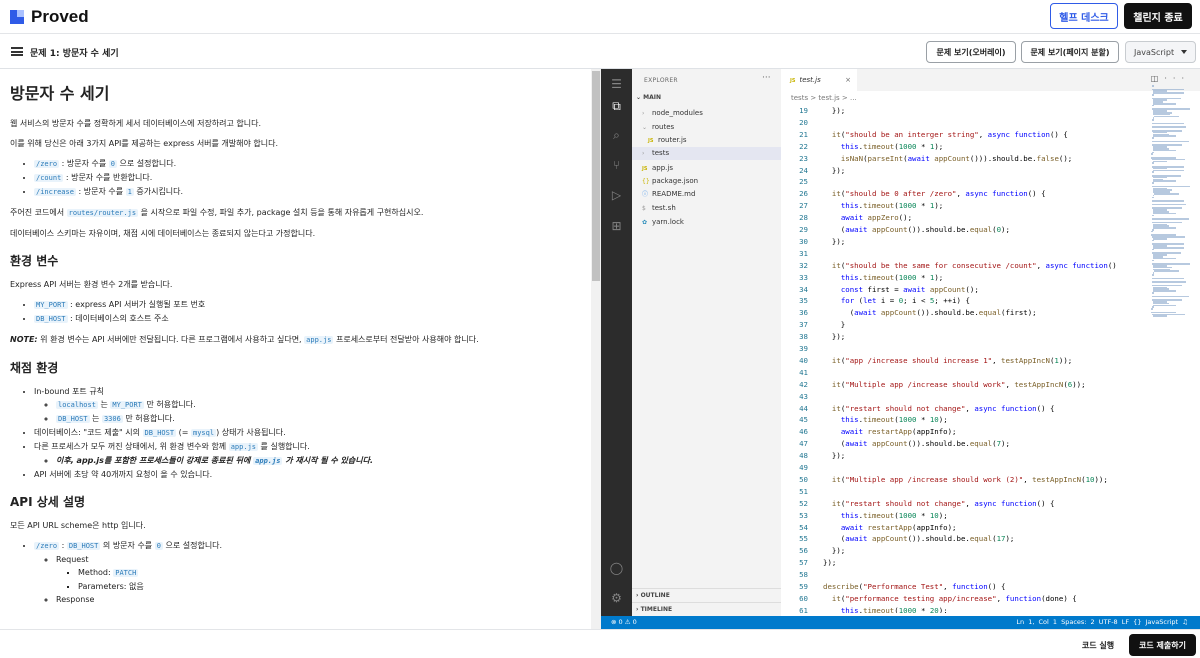 Image resolution: width=1200 pixels, height=658 pixels. Describe the element at coordinates (616, 598) in the screenshot. I see `gear-icon: ⚙` at that location.